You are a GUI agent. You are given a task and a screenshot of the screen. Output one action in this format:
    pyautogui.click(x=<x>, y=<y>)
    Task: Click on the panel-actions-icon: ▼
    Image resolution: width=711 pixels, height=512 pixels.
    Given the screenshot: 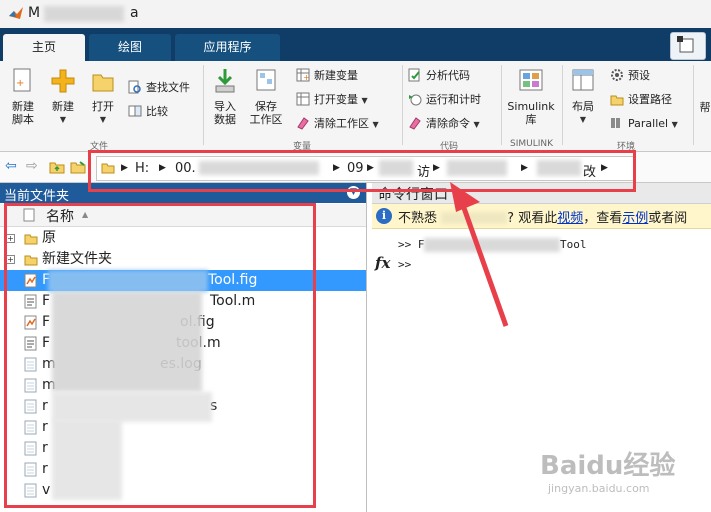 What is the action you would take?
    pyautogui.click(x=353, y=192)
    